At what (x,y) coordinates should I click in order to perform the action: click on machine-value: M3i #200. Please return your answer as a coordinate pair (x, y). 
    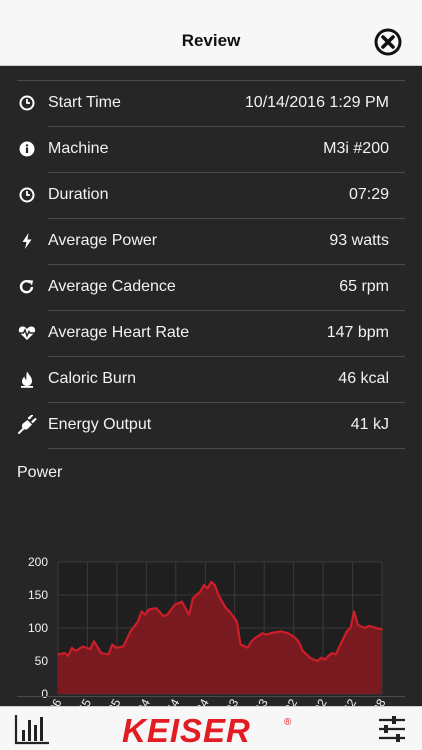
    Looking at the image, I should click on (356, 148).